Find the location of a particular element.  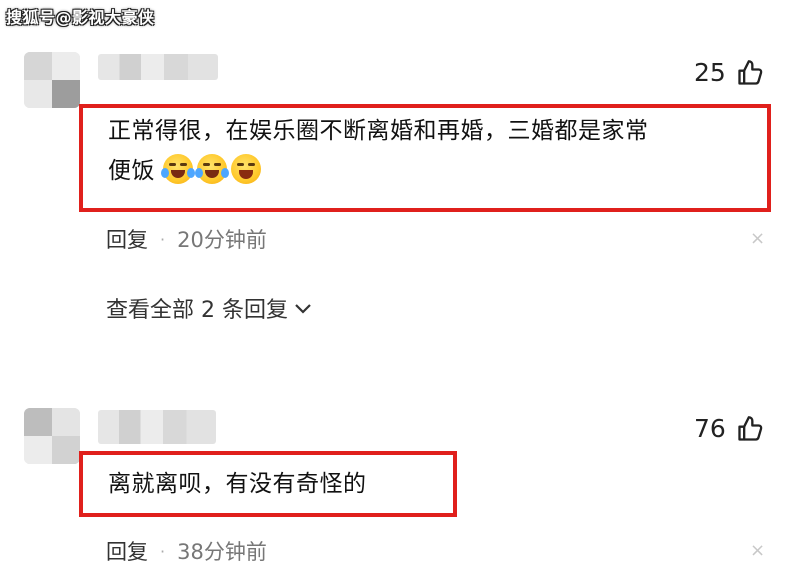

comment-text-line: 正常得很，在娱乐圈不断离婚和再婚，三婚都是家常 is located at coordinates (378, 131).